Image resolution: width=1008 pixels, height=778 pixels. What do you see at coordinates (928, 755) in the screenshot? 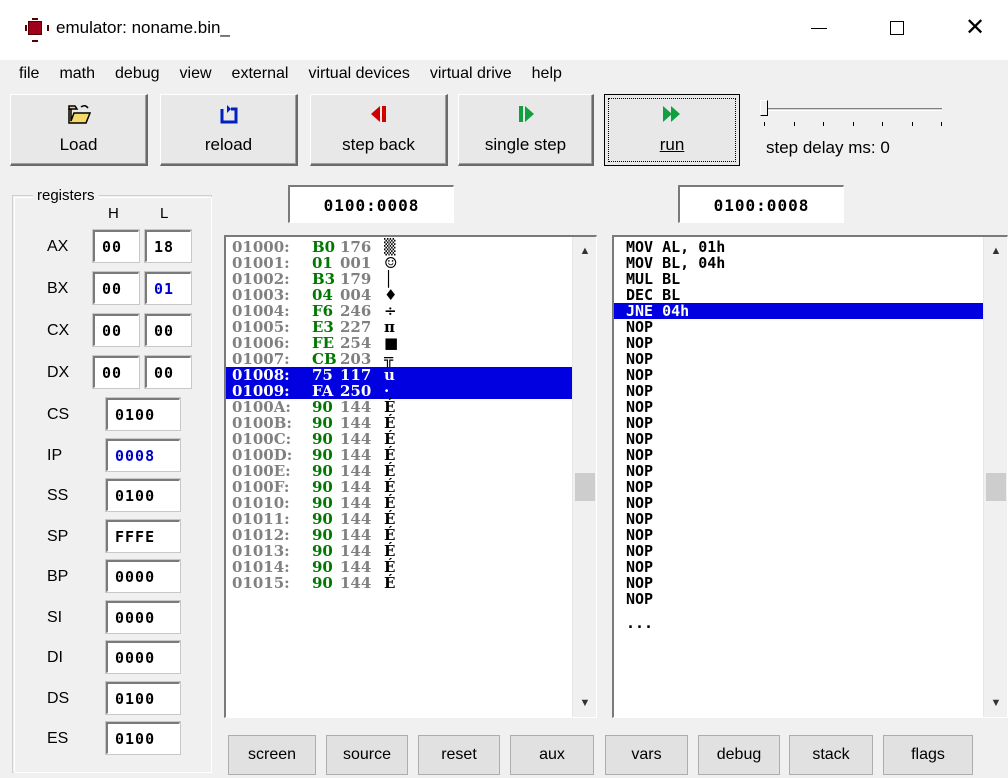
I see `flags-button: flags` at bounding box center [928, 755].